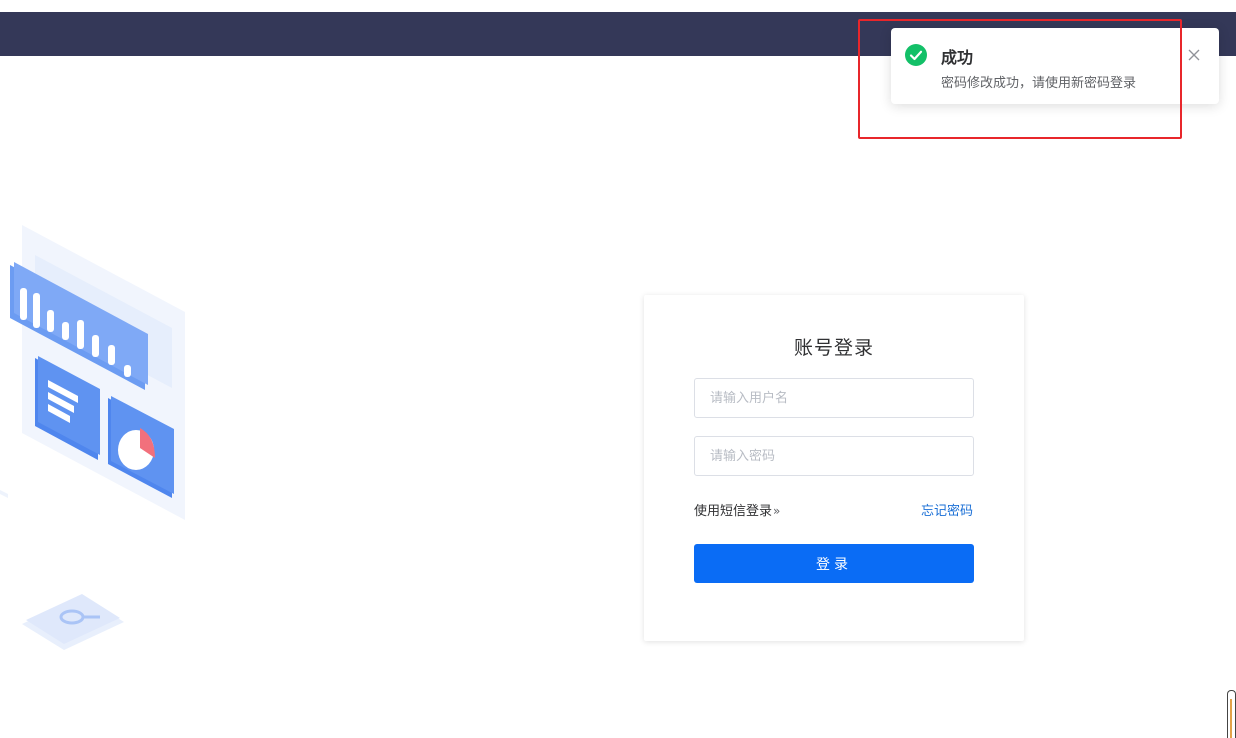 Image resolution: width=1236 pixels, height=738 pixels. I want to click on top-strip, so click(618, 6).